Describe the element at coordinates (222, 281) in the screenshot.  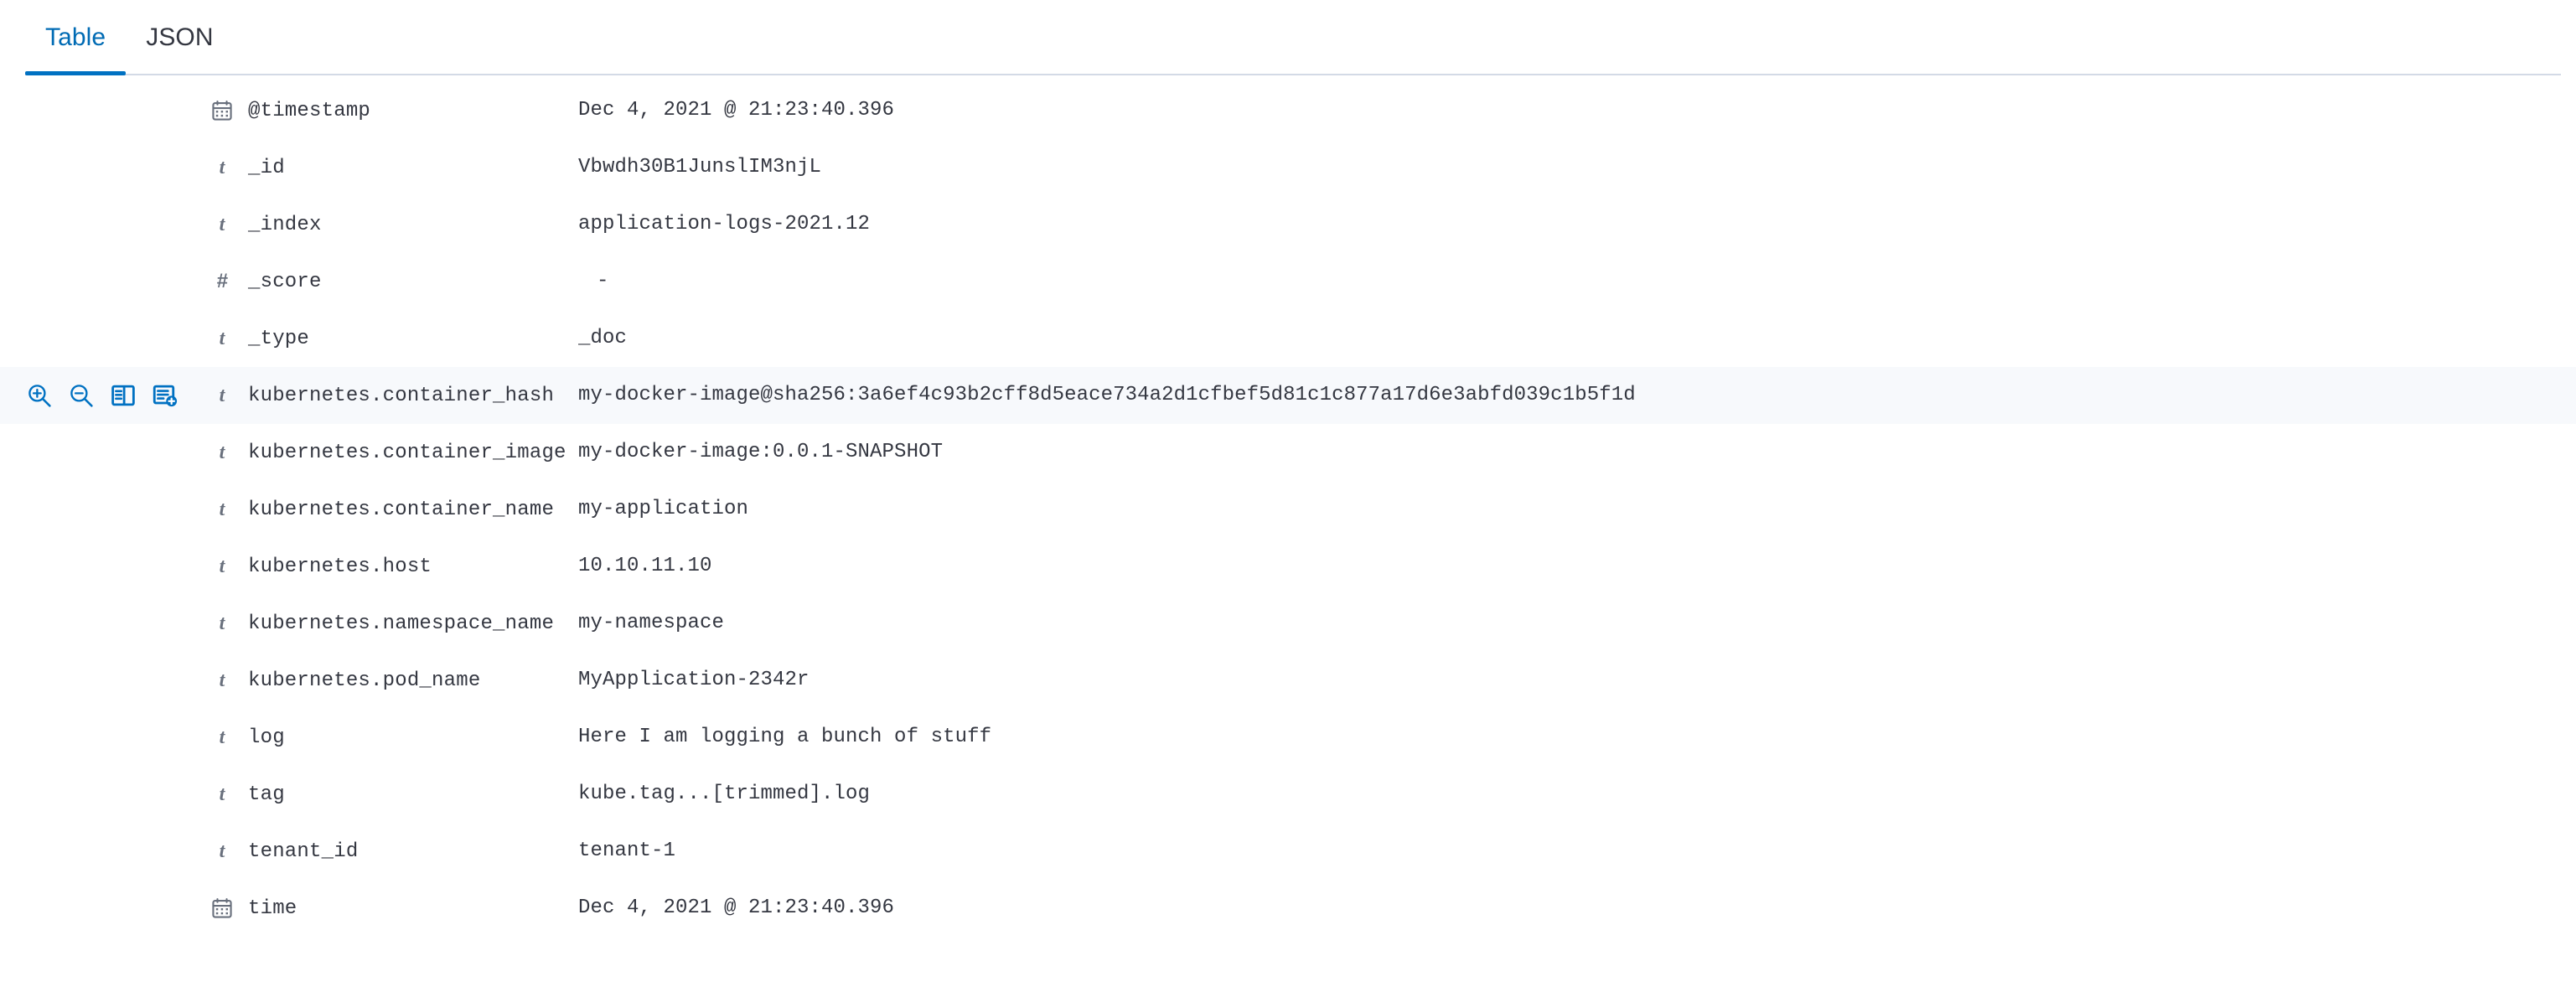
I see `number-icon: #` at that location.